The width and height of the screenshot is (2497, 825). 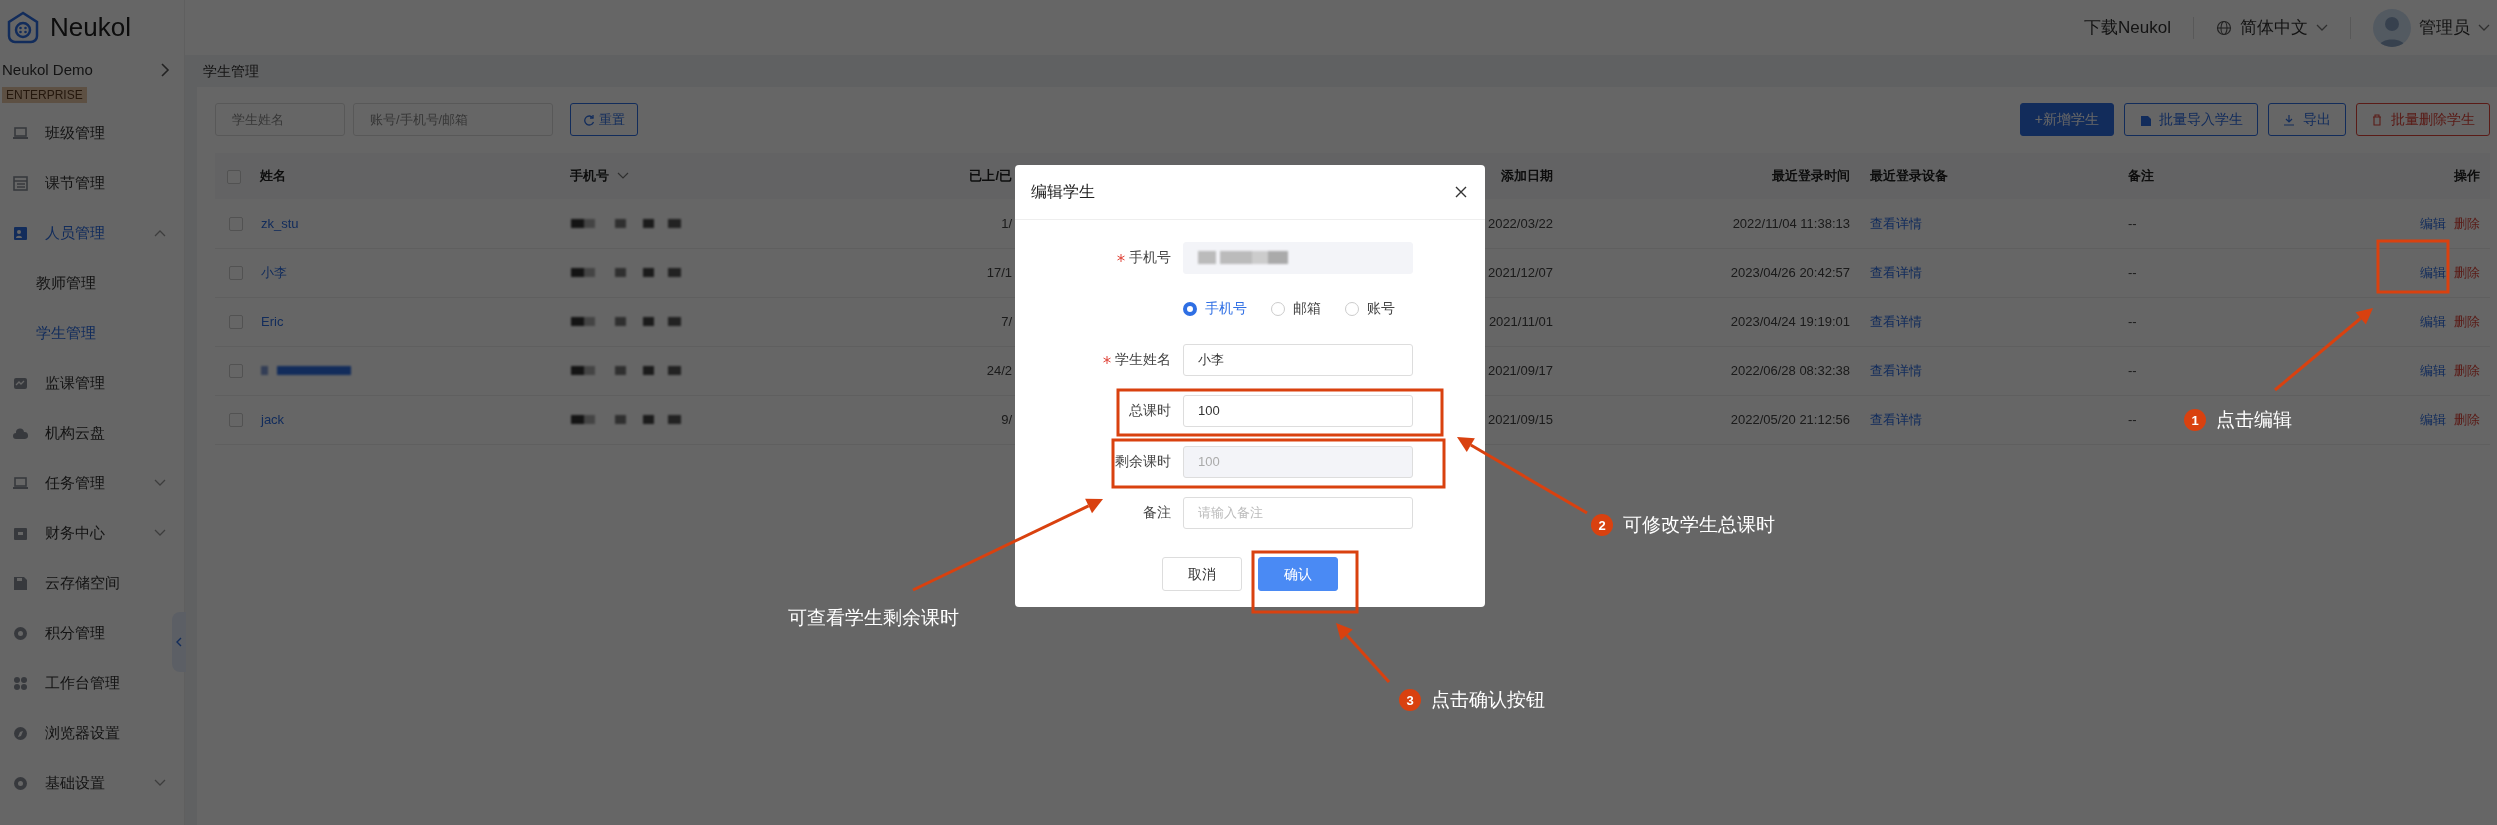 What do you see at coordinates (273, 419) in the screenshot?
I see `student-name-link: jack` at bounding box center [273, 419].